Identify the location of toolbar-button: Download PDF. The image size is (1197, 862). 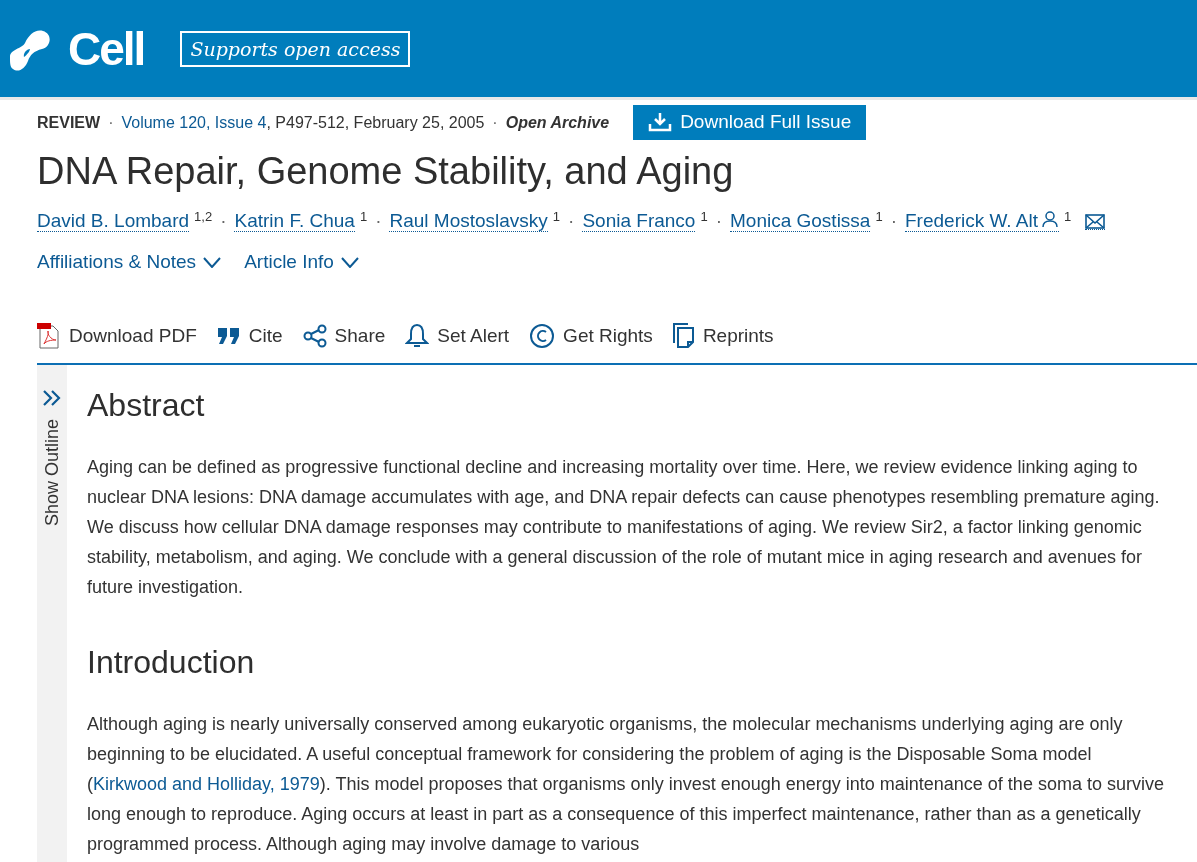
(117, 336).